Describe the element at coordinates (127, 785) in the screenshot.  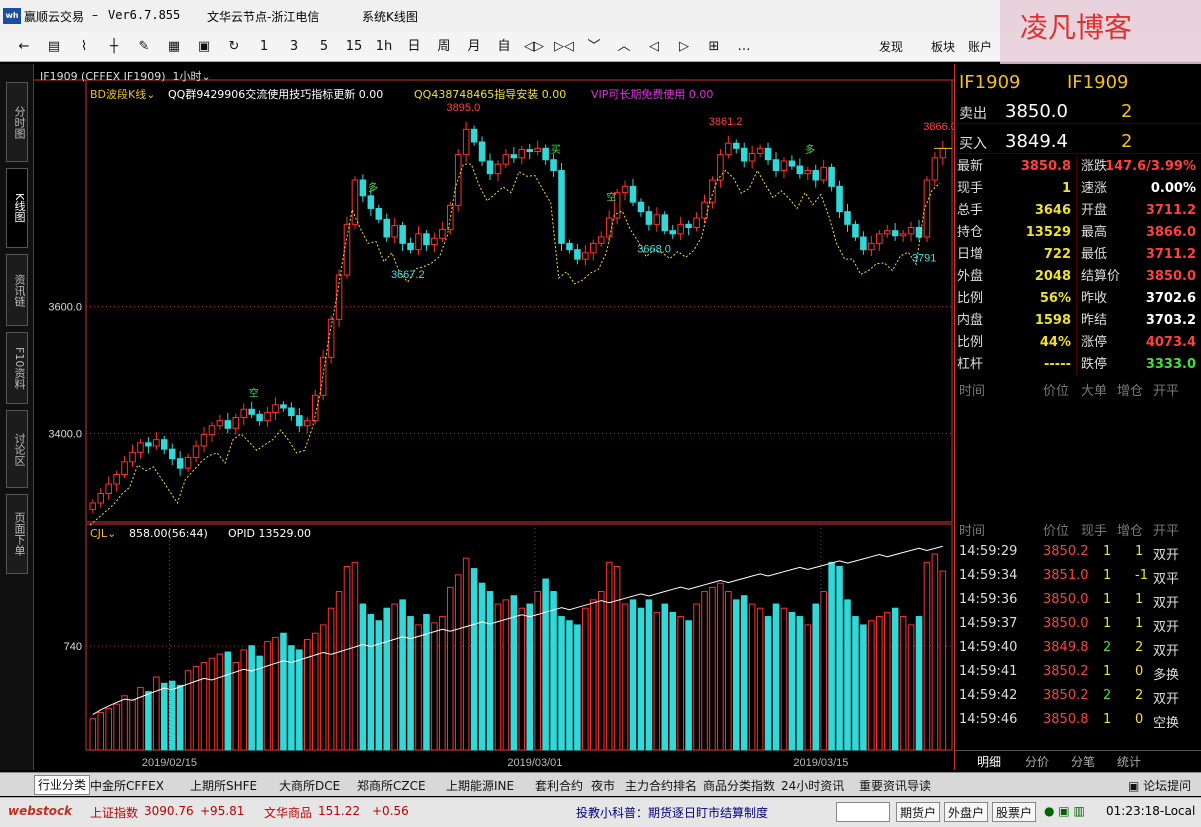
I see `market-tab: 中金所CFFEX` at that location.